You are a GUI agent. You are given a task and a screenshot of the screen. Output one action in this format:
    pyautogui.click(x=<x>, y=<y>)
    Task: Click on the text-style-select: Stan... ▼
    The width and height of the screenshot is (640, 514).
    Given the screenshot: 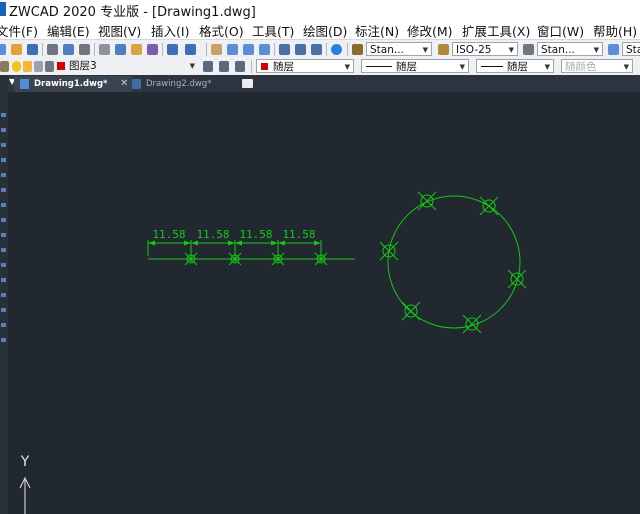 What is the action you would take?
    pyautogui.click(x=399, y=49)
    